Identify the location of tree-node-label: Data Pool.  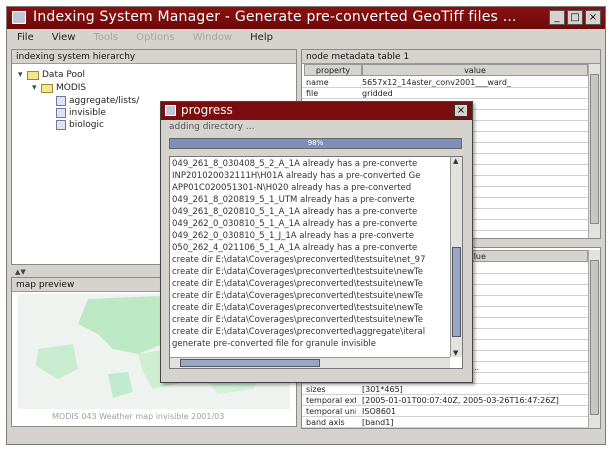
(63, 75).